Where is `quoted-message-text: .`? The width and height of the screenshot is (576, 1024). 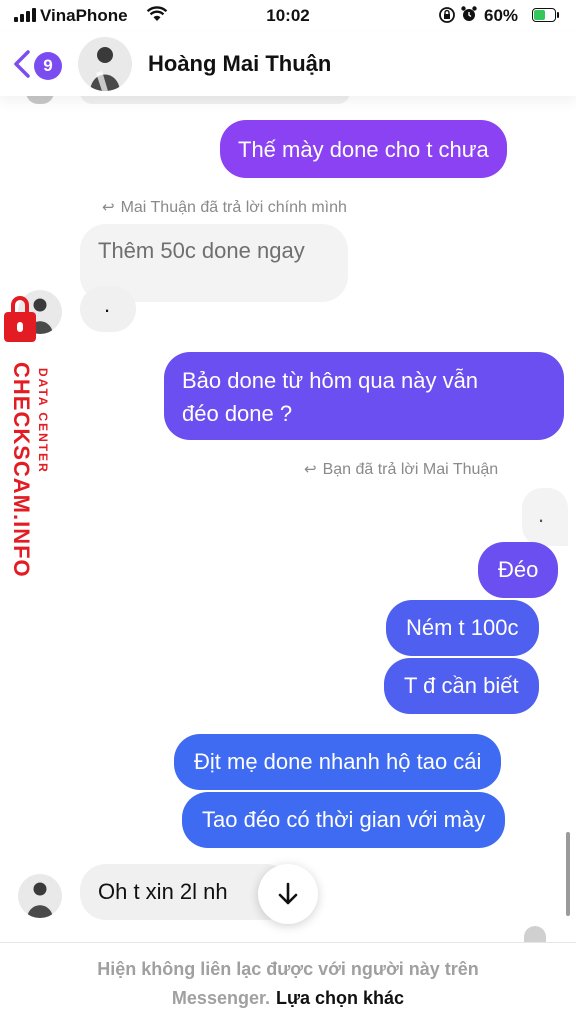
quoted-message-text: . is located at coordinates (541, 514).